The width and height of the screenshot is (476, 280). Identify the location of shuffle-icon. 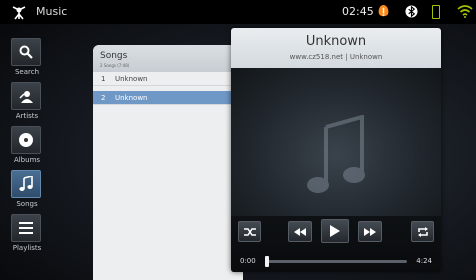
(249, 231).